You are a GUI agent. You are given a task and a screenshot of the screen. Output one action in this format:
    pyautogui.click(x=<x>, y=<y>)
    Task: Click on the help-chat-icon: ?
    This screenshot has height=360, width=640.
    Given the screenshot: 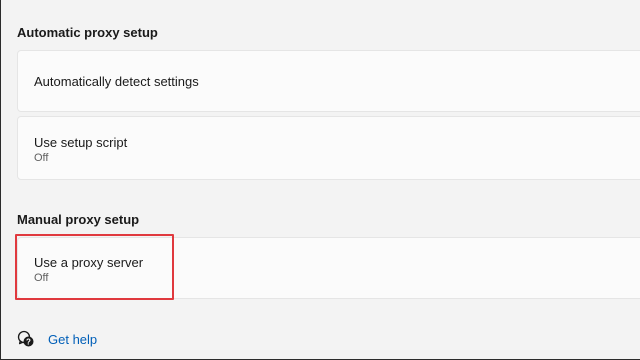 What is the action you would take?
    pyautogui.click(x=26, y=339)
    